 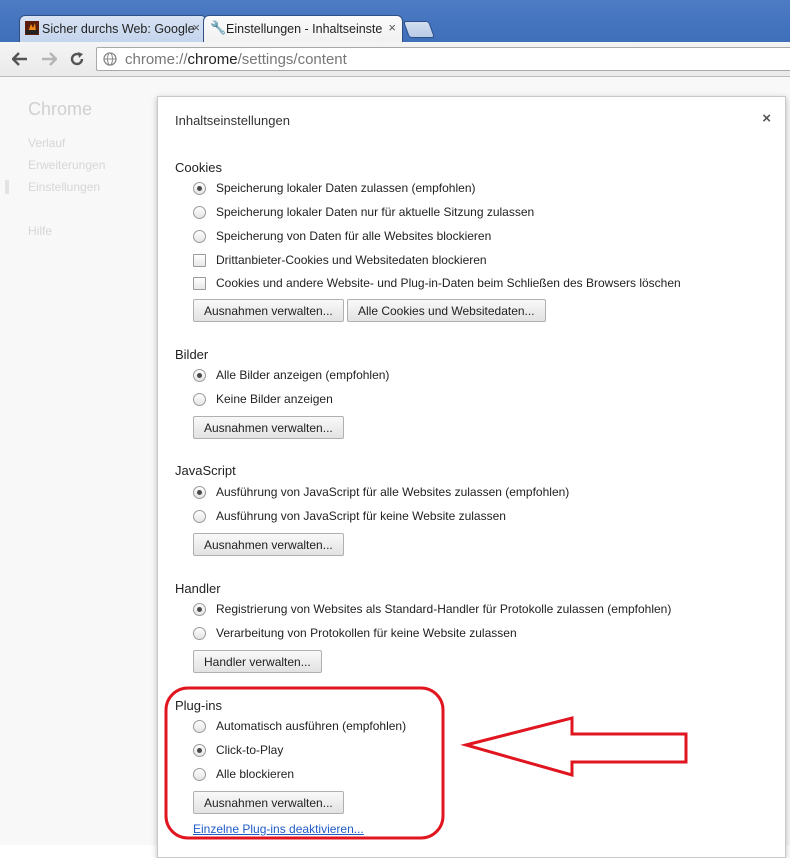 I want to click on dialog-title: Inhaltseinstellungen, so click(x=232, y=120).